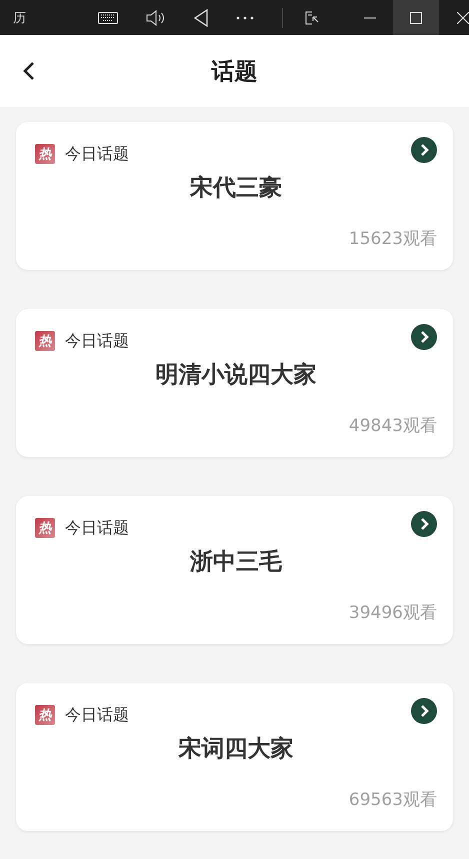  I want to click on minimize-icon, so click(370, 17).